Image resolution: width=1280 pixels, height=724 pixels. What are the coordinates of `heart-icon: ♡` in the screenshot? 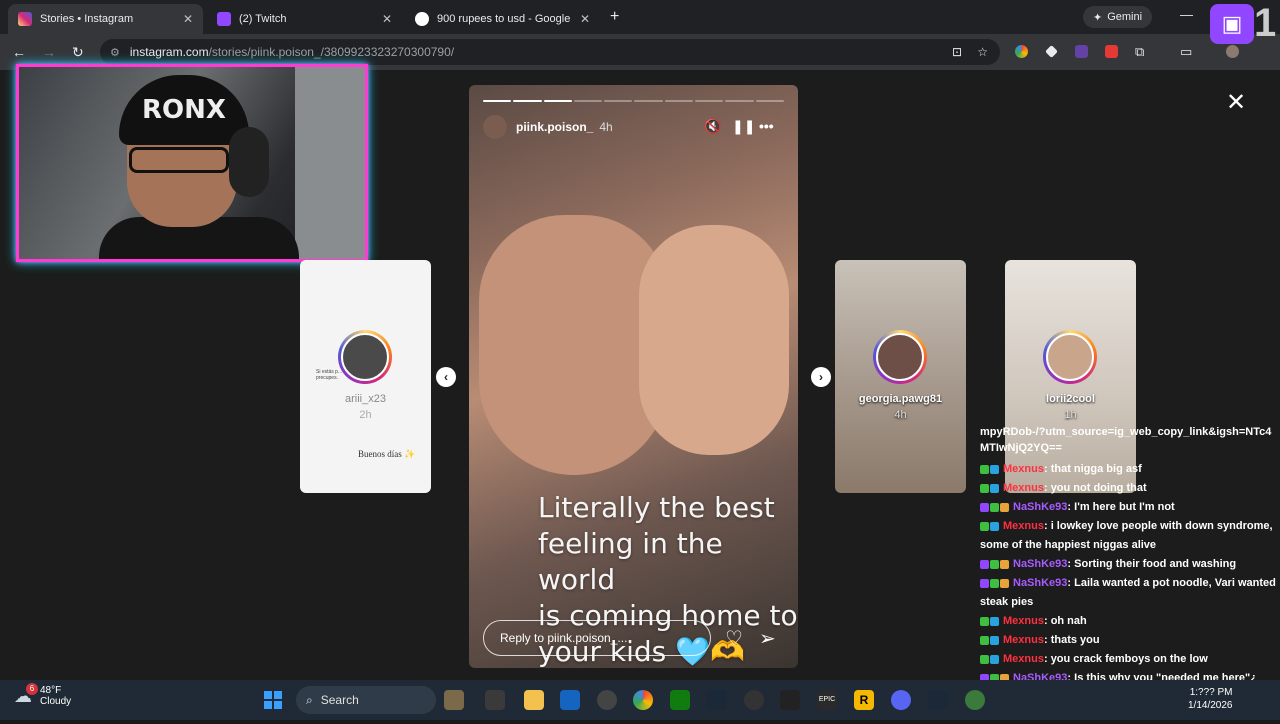 It's located at (734, 638).